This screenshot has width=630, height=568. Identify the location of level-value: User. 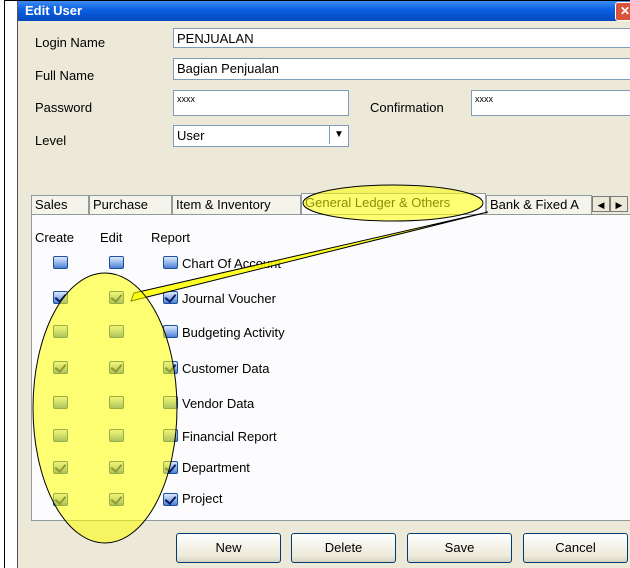
(191, 135).